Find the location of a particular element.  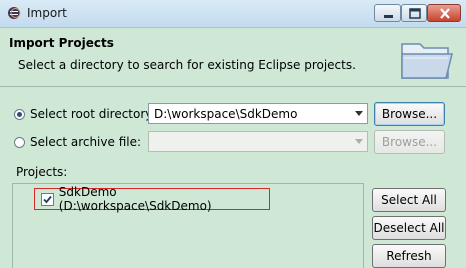

maximize-button is located at coordinates (414, 13).